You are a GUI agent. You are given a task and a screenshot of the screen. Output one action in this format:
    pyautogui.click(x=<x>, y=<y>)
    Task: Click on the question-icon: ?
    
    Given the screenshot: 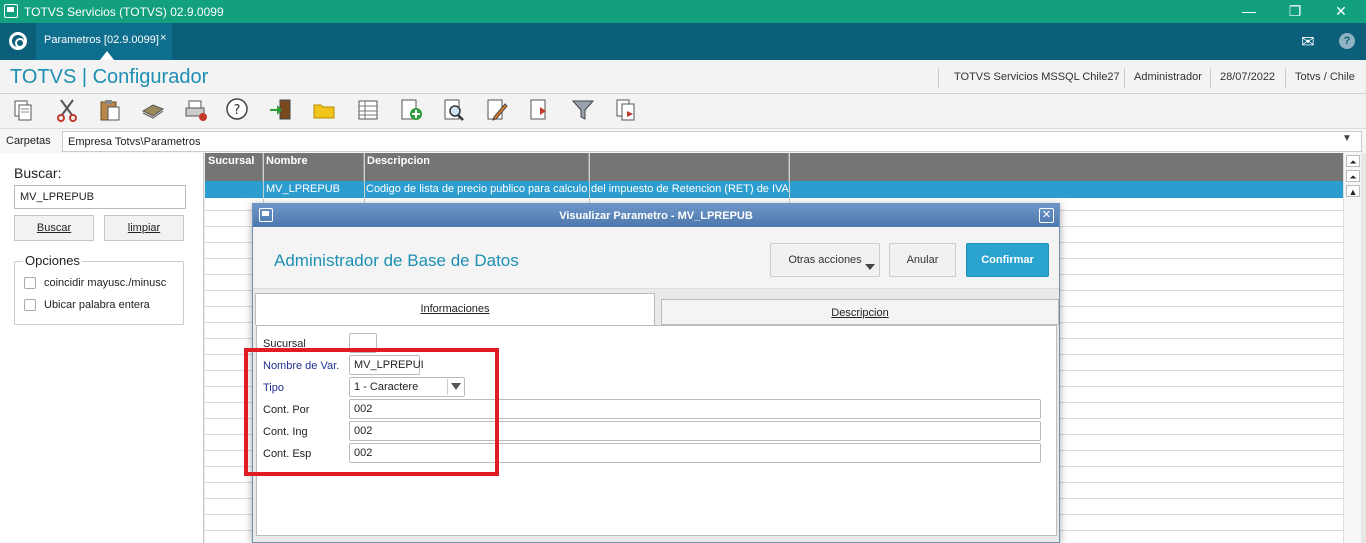 What is the action you would take?
    pyautogui.click(x=238, y=110)
    